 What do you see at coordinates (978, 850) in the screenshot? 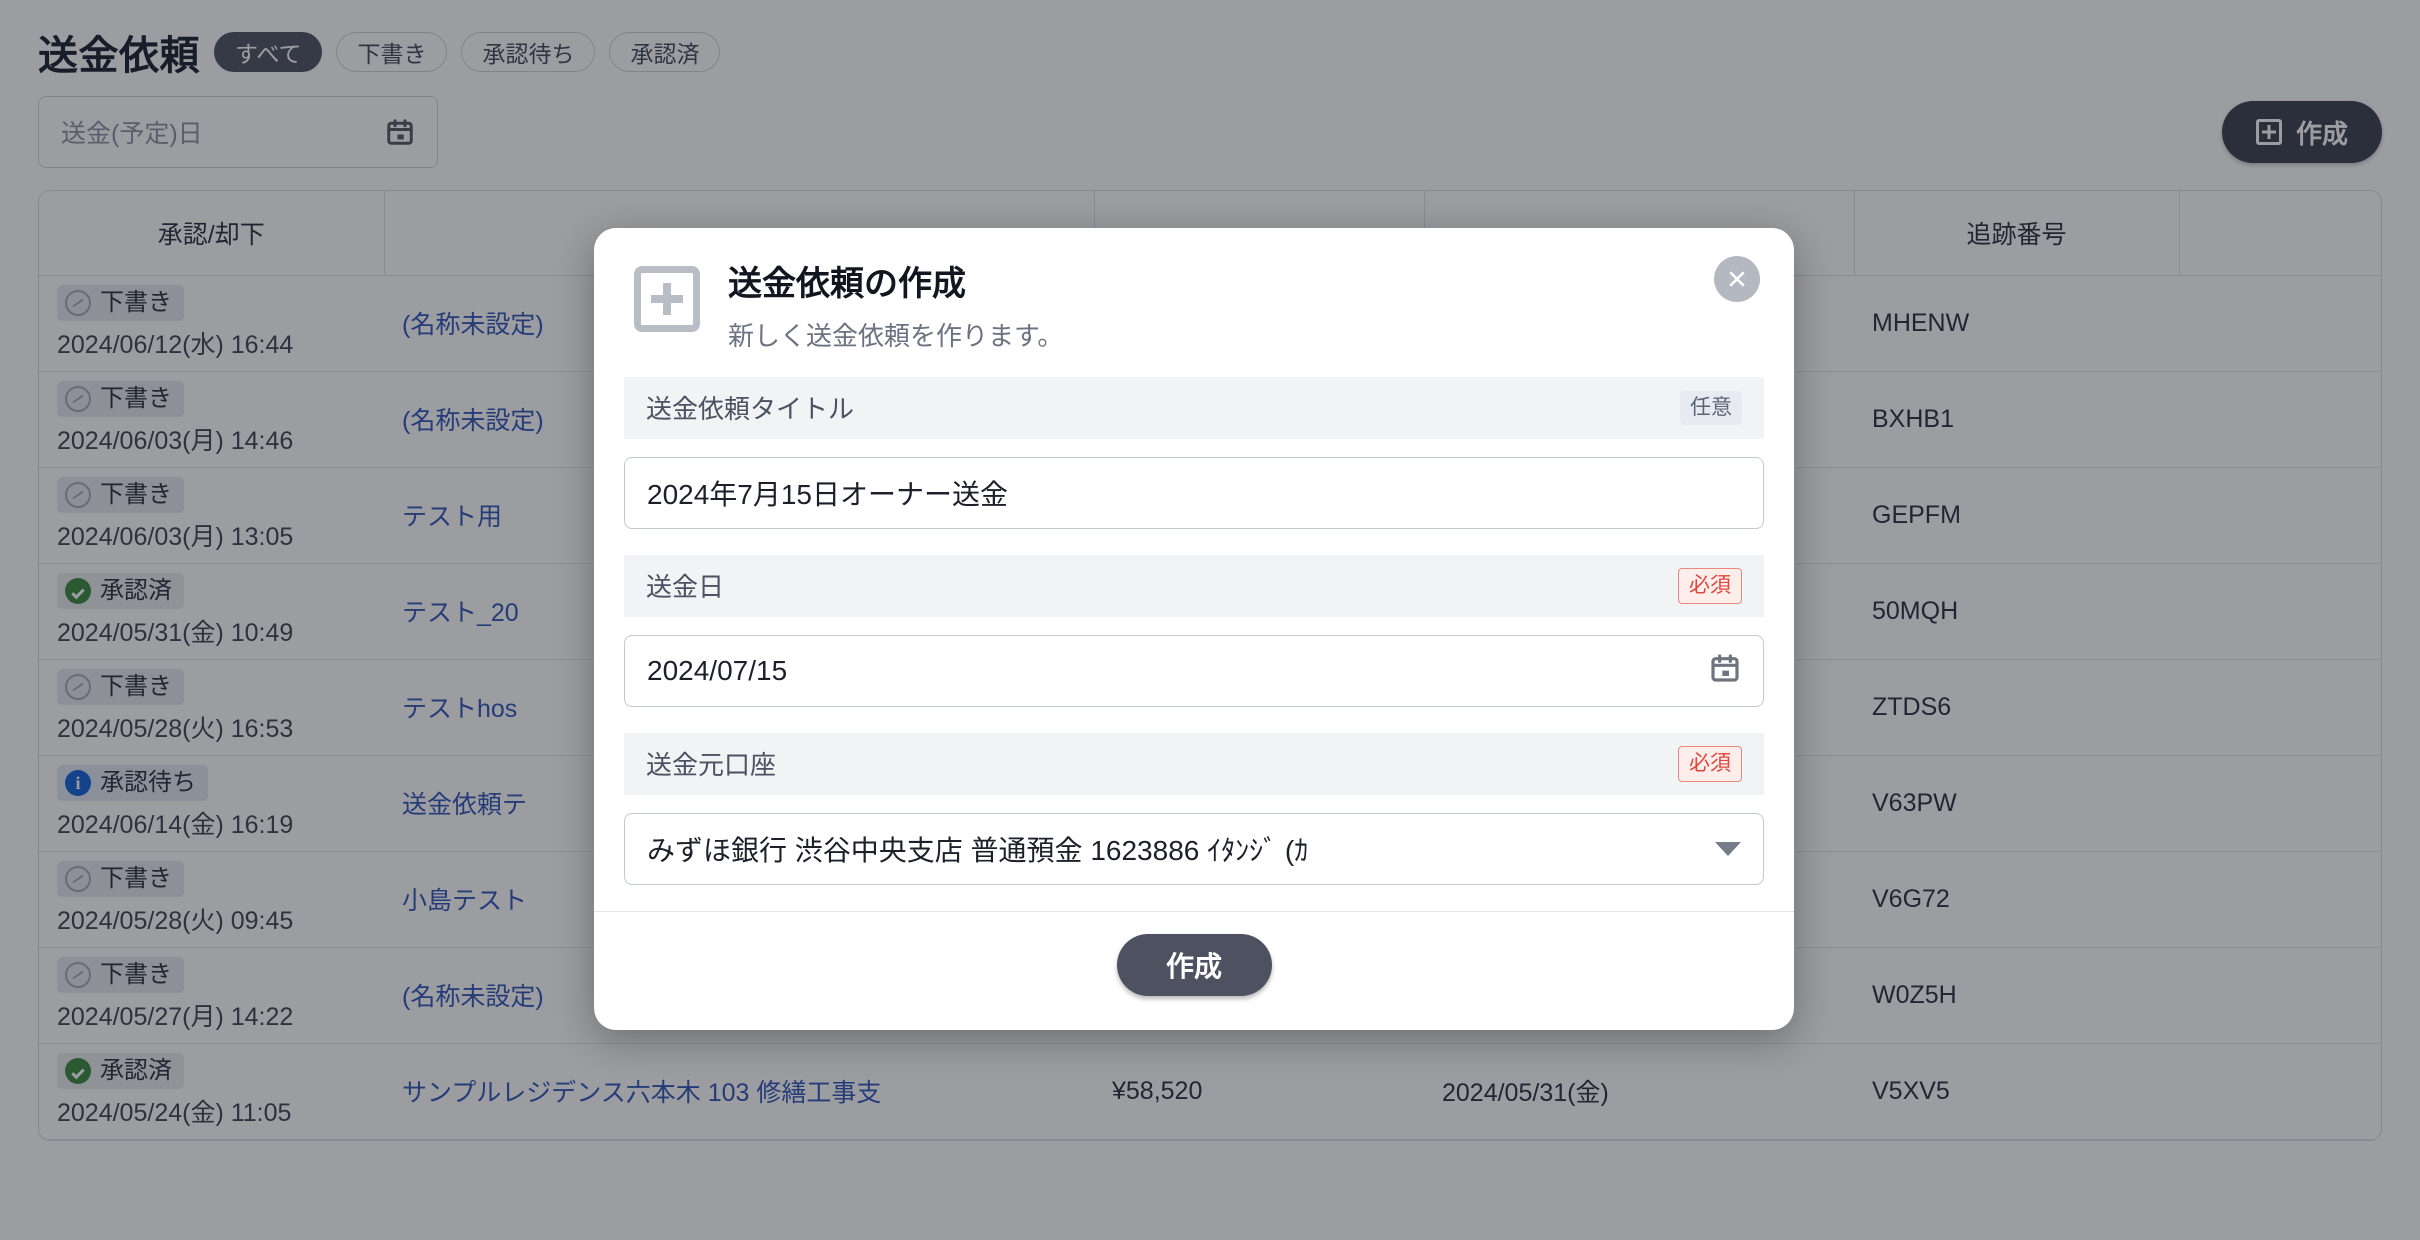
I see `source-account-value: みずほ銀行 渋谷中央支店 普通預金 1623886 ｲﾀﾝｼﾞ (ｶ` at bounding box center [978, 850].